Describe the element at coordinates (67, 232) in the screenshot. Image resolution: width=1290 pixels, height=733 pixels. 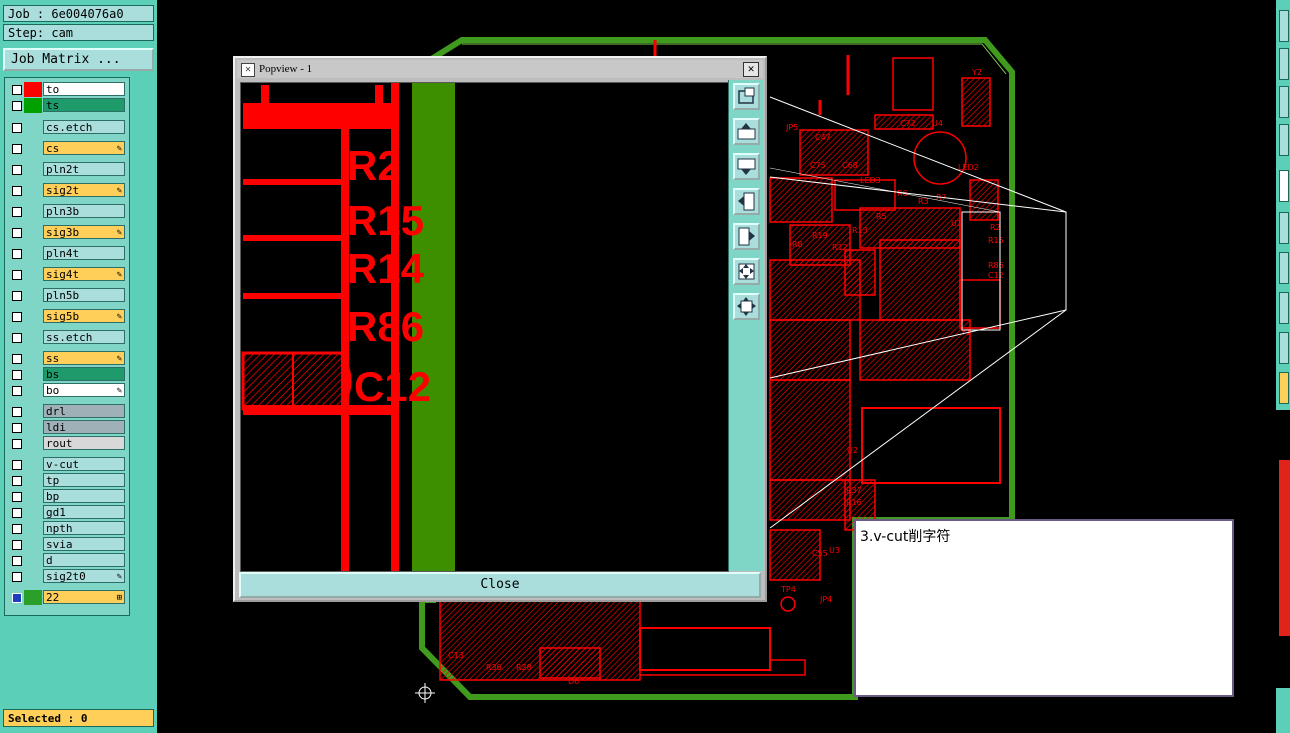
I see `layer-row-sig3b: sig3b ✎` at that location.